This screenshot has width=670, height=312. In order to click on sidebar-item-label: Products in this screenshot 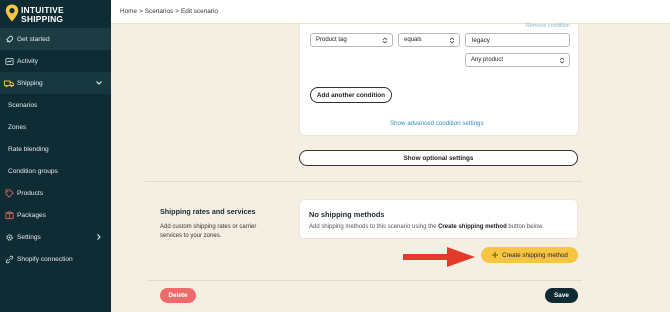, I will do `click(30, 193)`.